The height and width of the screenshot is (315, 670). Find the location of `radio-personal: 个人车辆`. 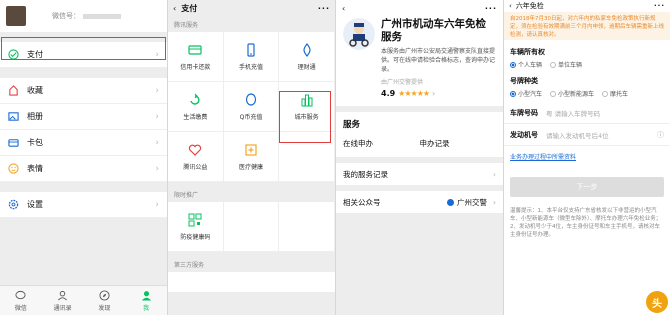

radio-personal: 个人车辆 is located at coordinates (526, 64).